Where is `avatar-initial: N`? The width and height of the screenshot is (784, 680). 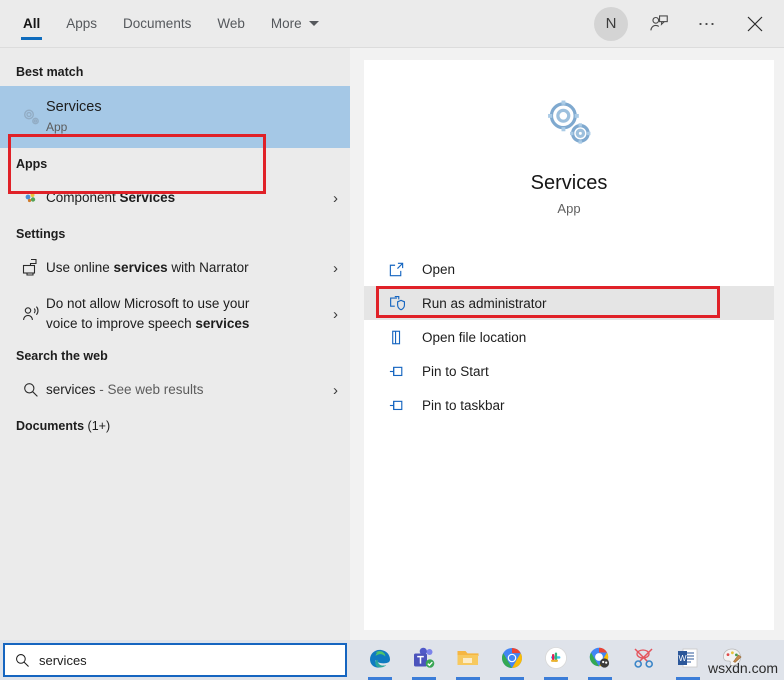 avatar-initial: N is located at coordinates (611, 23).